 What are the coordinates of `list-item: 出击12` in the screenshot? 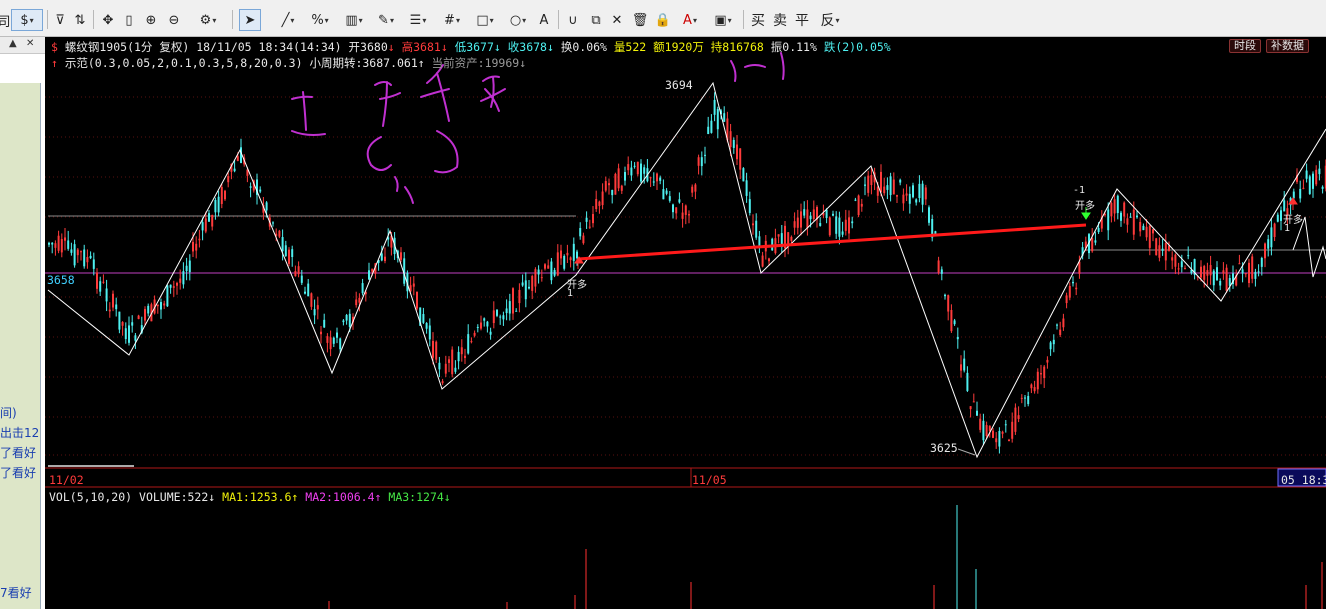 It's located at (19, 432).